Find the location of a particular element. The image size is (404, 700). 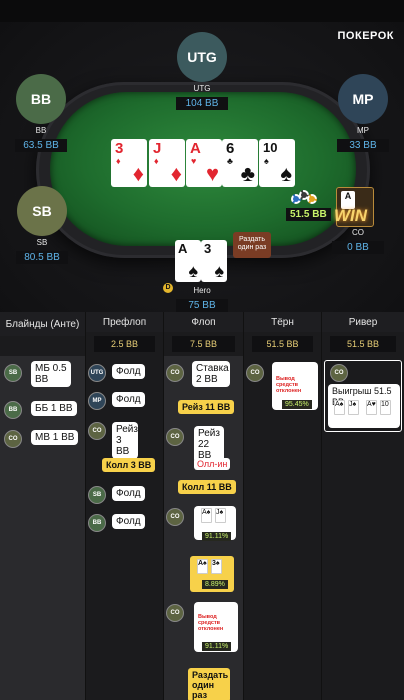

seat-sb: SB SB 80.5 BB is located at coordinates (42, 225).